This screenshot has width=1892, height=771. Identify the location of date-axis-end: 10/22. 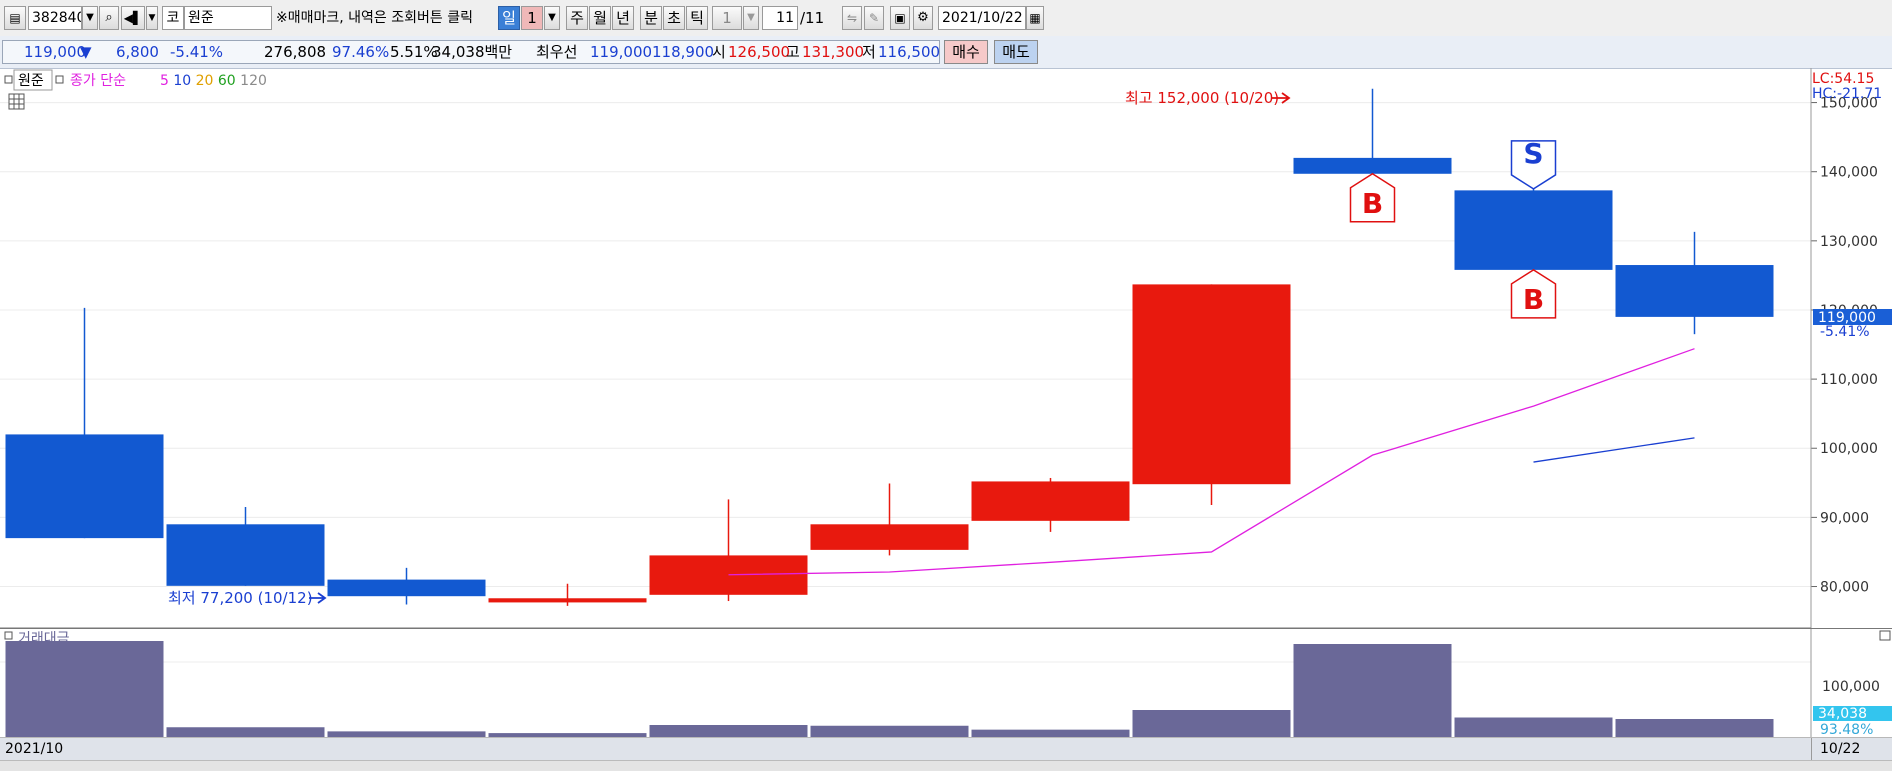
(1840, 749).